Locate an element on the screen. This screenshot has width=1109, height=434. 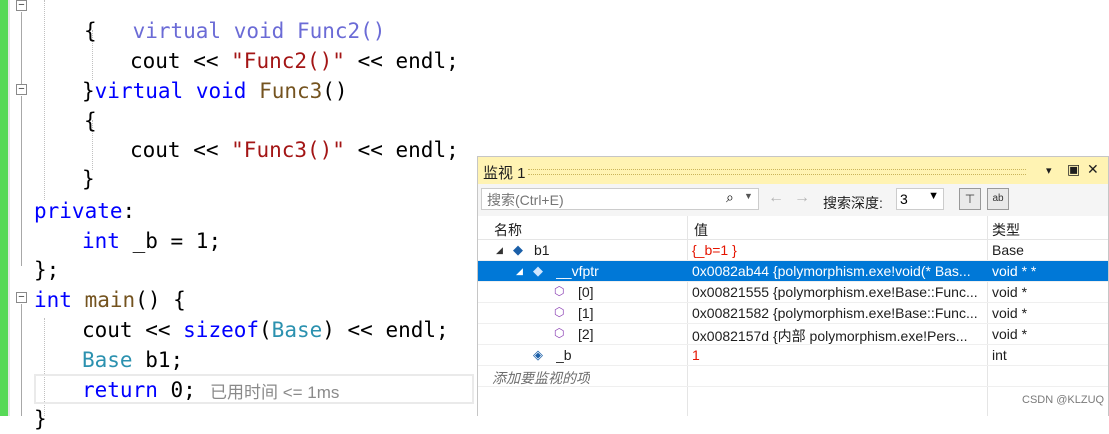
watch-row-b: ◈ _b 1 int is located at coordinates (793, 355).